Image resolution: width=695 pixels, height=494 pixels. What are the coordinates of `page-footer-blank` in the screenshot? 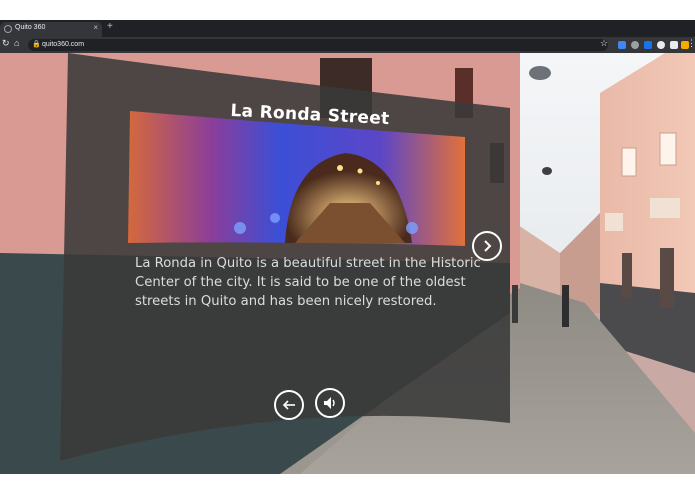 It's located at (347, 484).